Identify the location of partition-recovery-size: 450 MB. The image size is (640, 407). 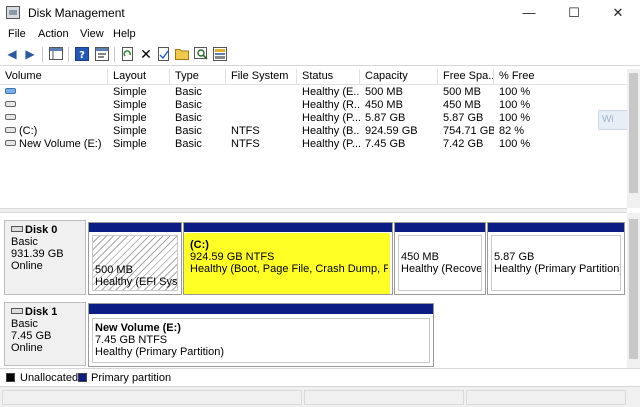
(420, 257).